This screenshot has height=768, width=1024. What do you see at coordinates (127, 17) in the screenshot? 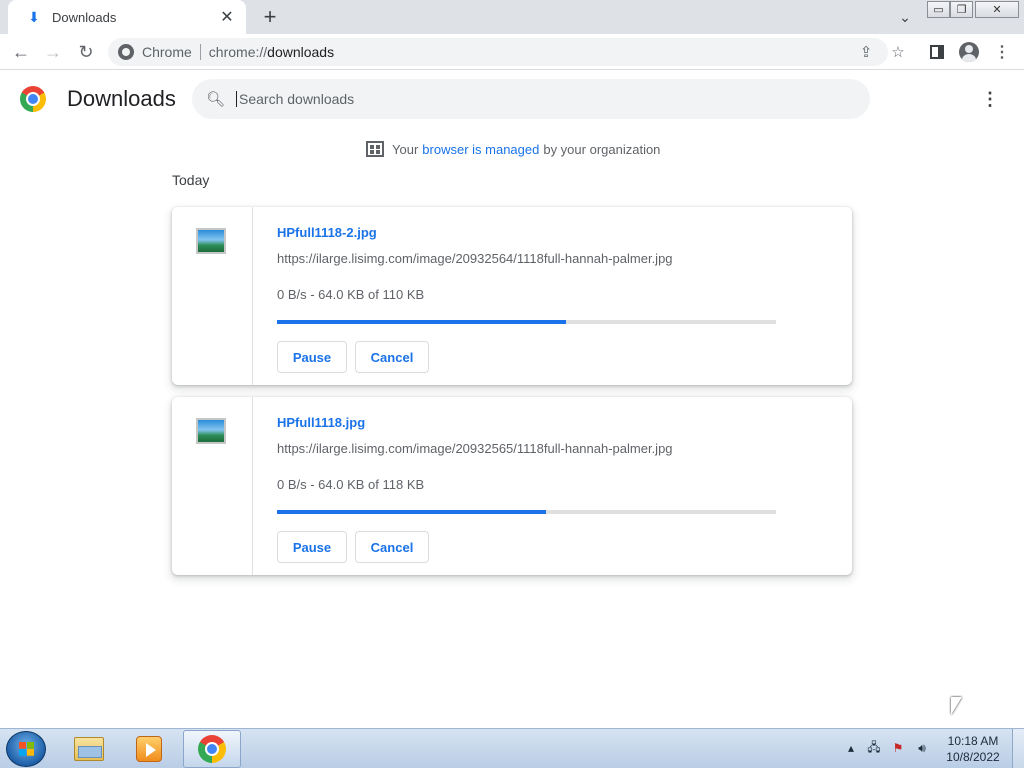
I see `tab-downloads: ⬇ Downloads ✕` at bounding box center [127, 17].